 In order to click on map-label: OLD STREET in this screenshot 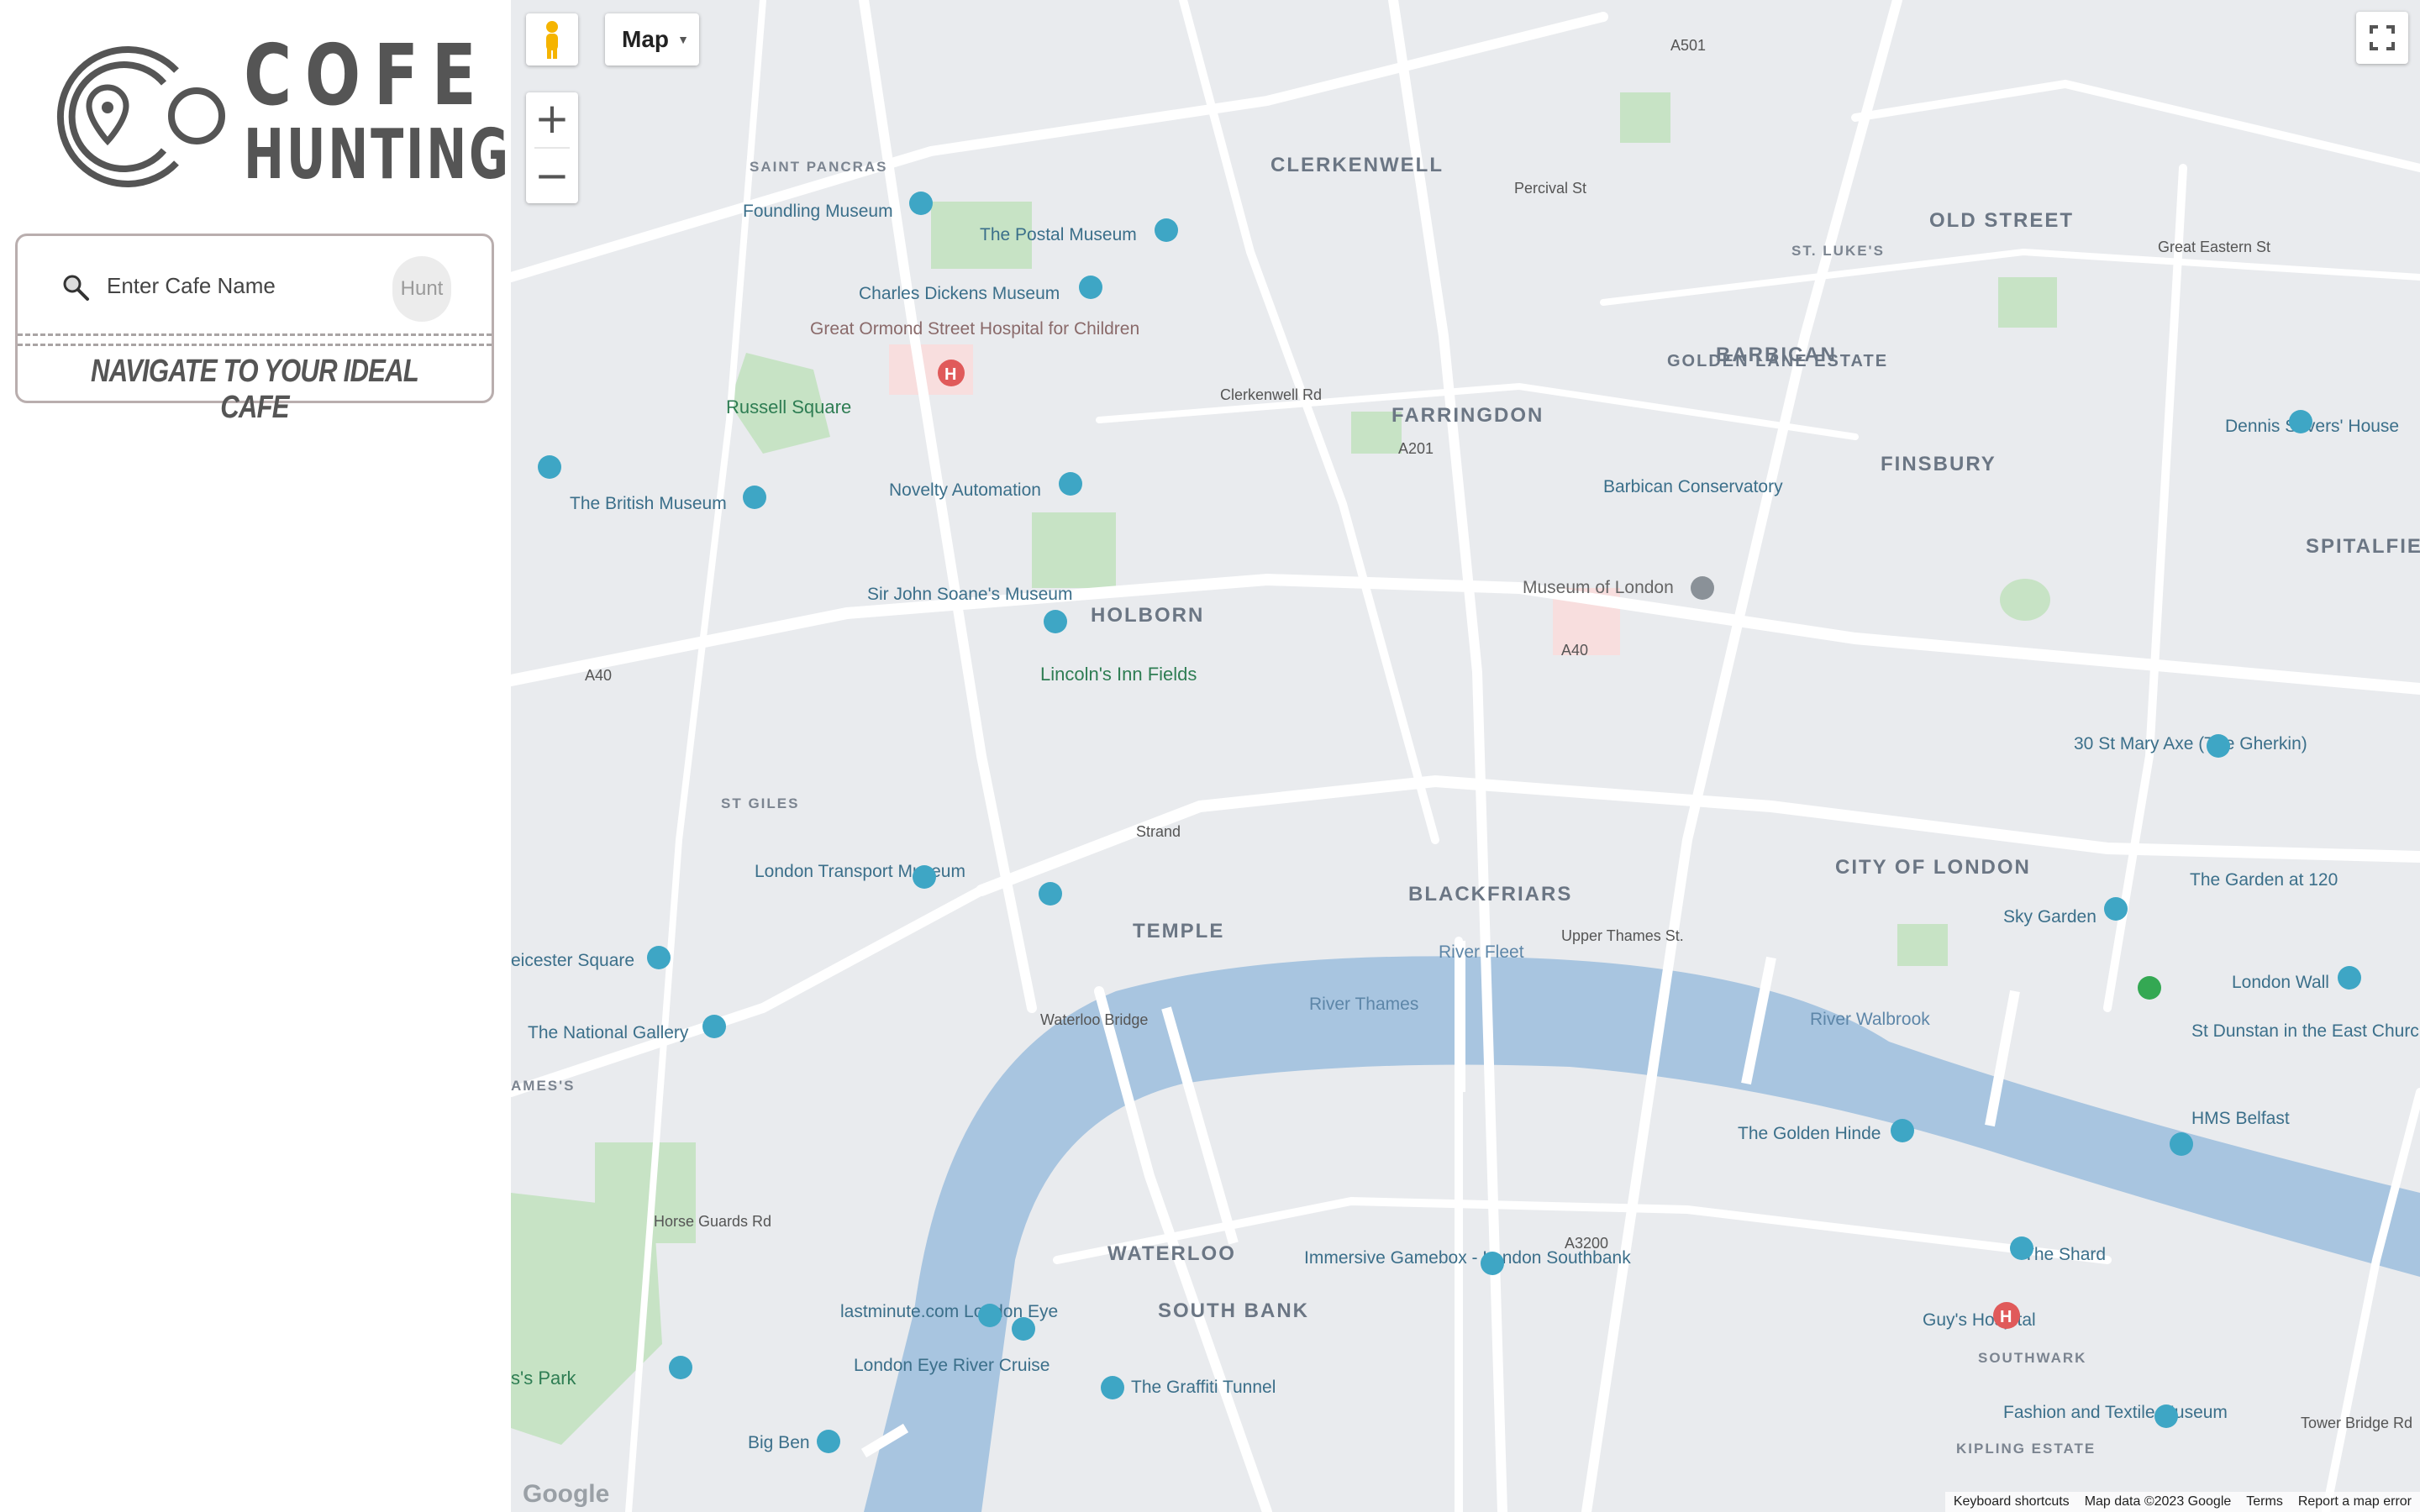, I will do `click(2001, 220)`.